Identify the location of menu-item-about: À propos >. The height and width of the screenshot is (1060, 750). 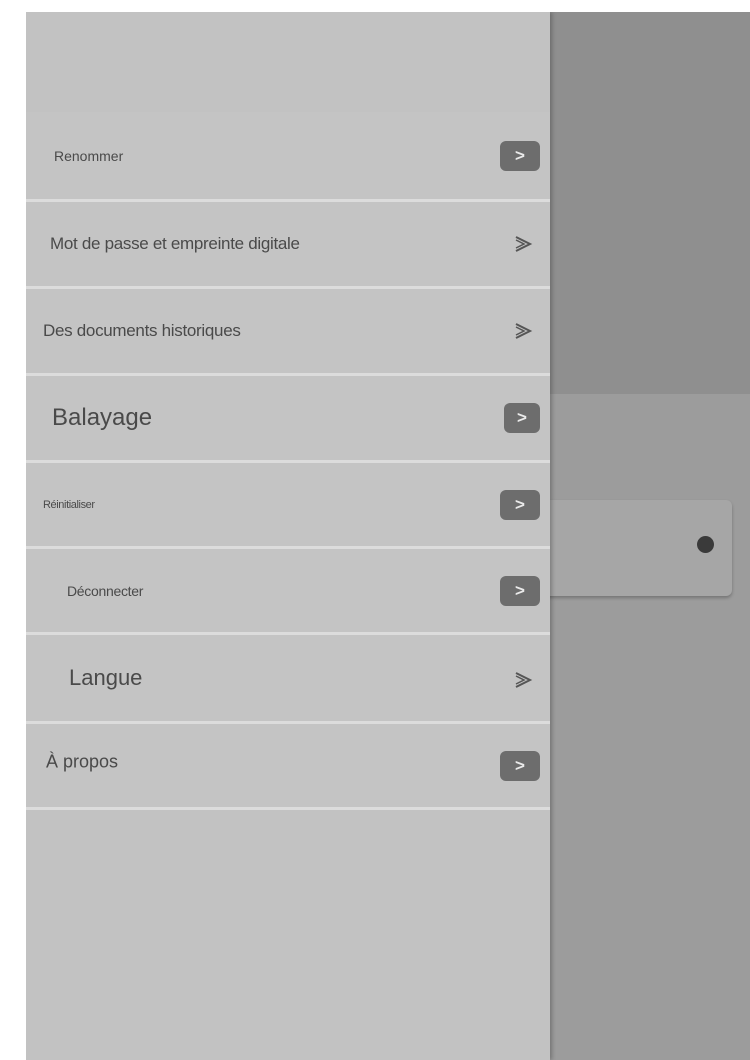
(288, 767).